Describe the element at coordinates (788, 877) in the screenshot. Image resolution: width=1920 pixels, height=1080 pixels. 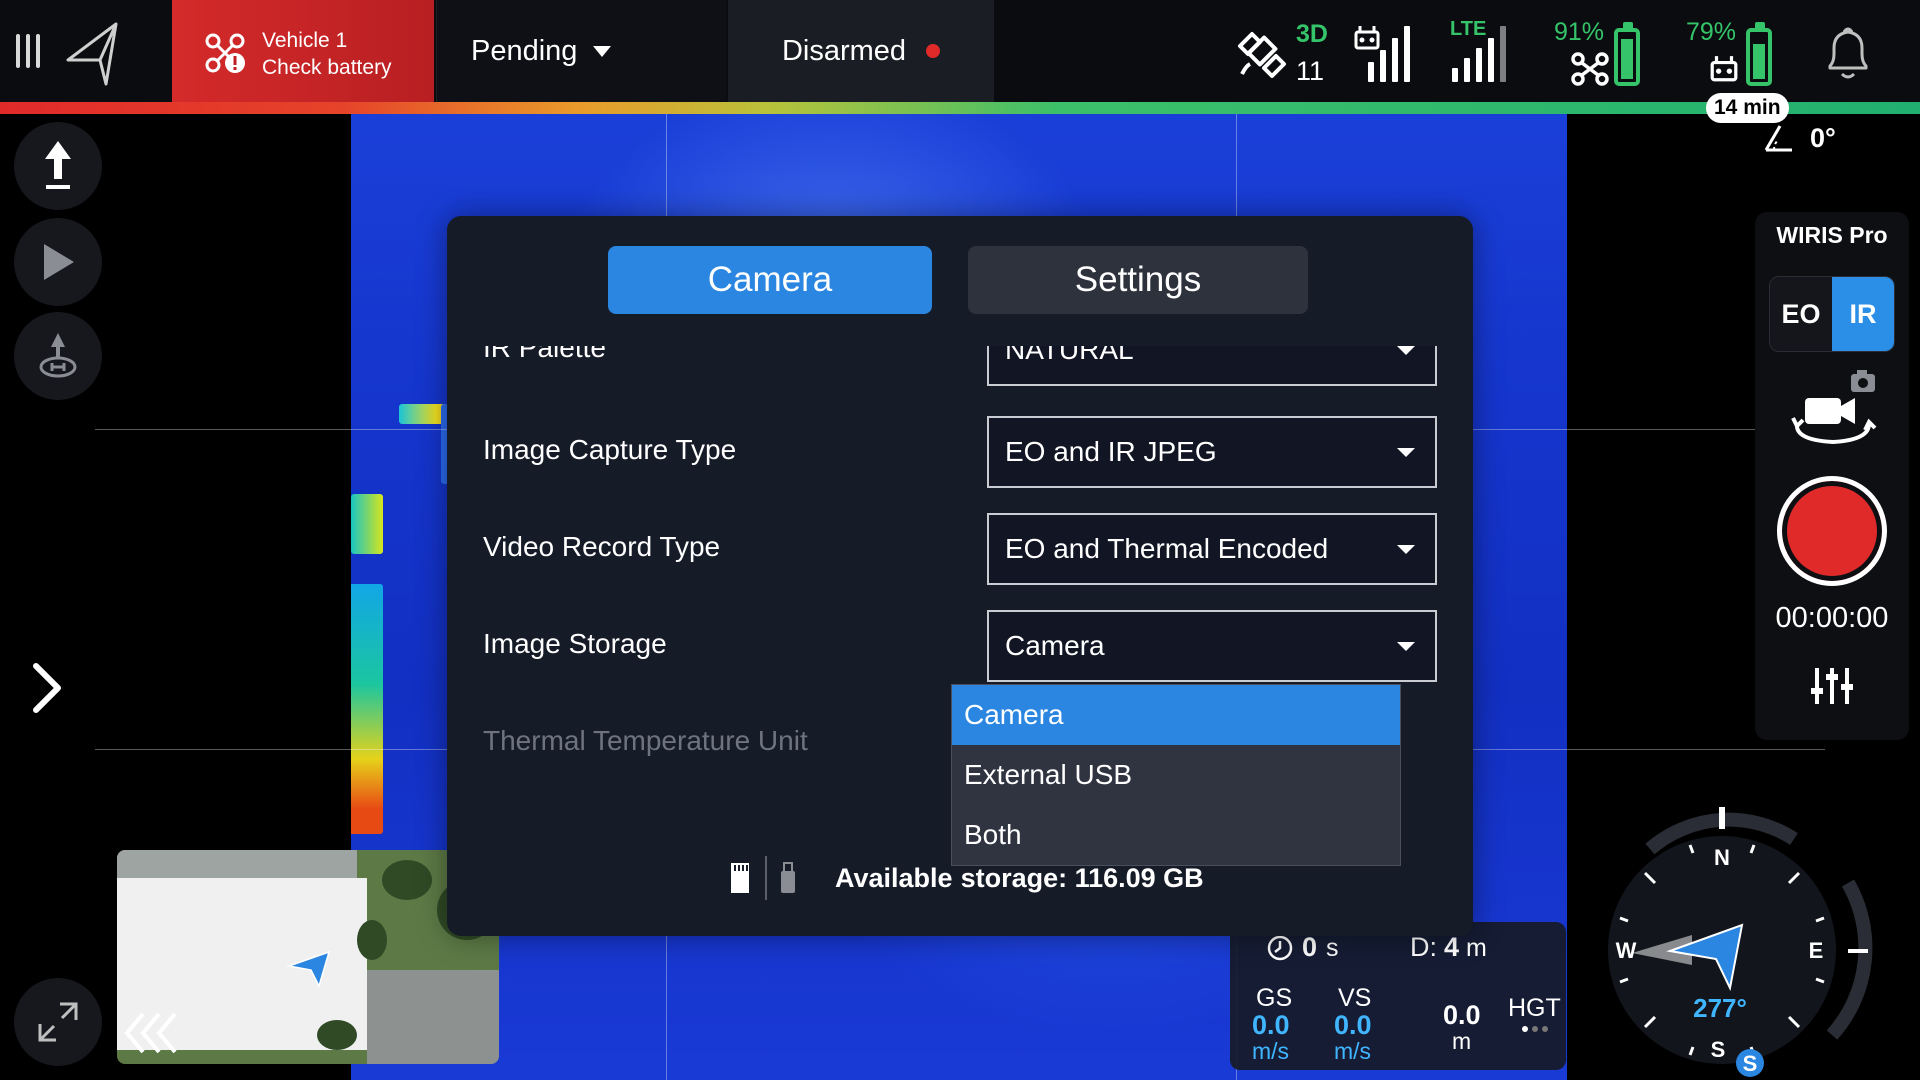
I see `usb-icon` at that location.